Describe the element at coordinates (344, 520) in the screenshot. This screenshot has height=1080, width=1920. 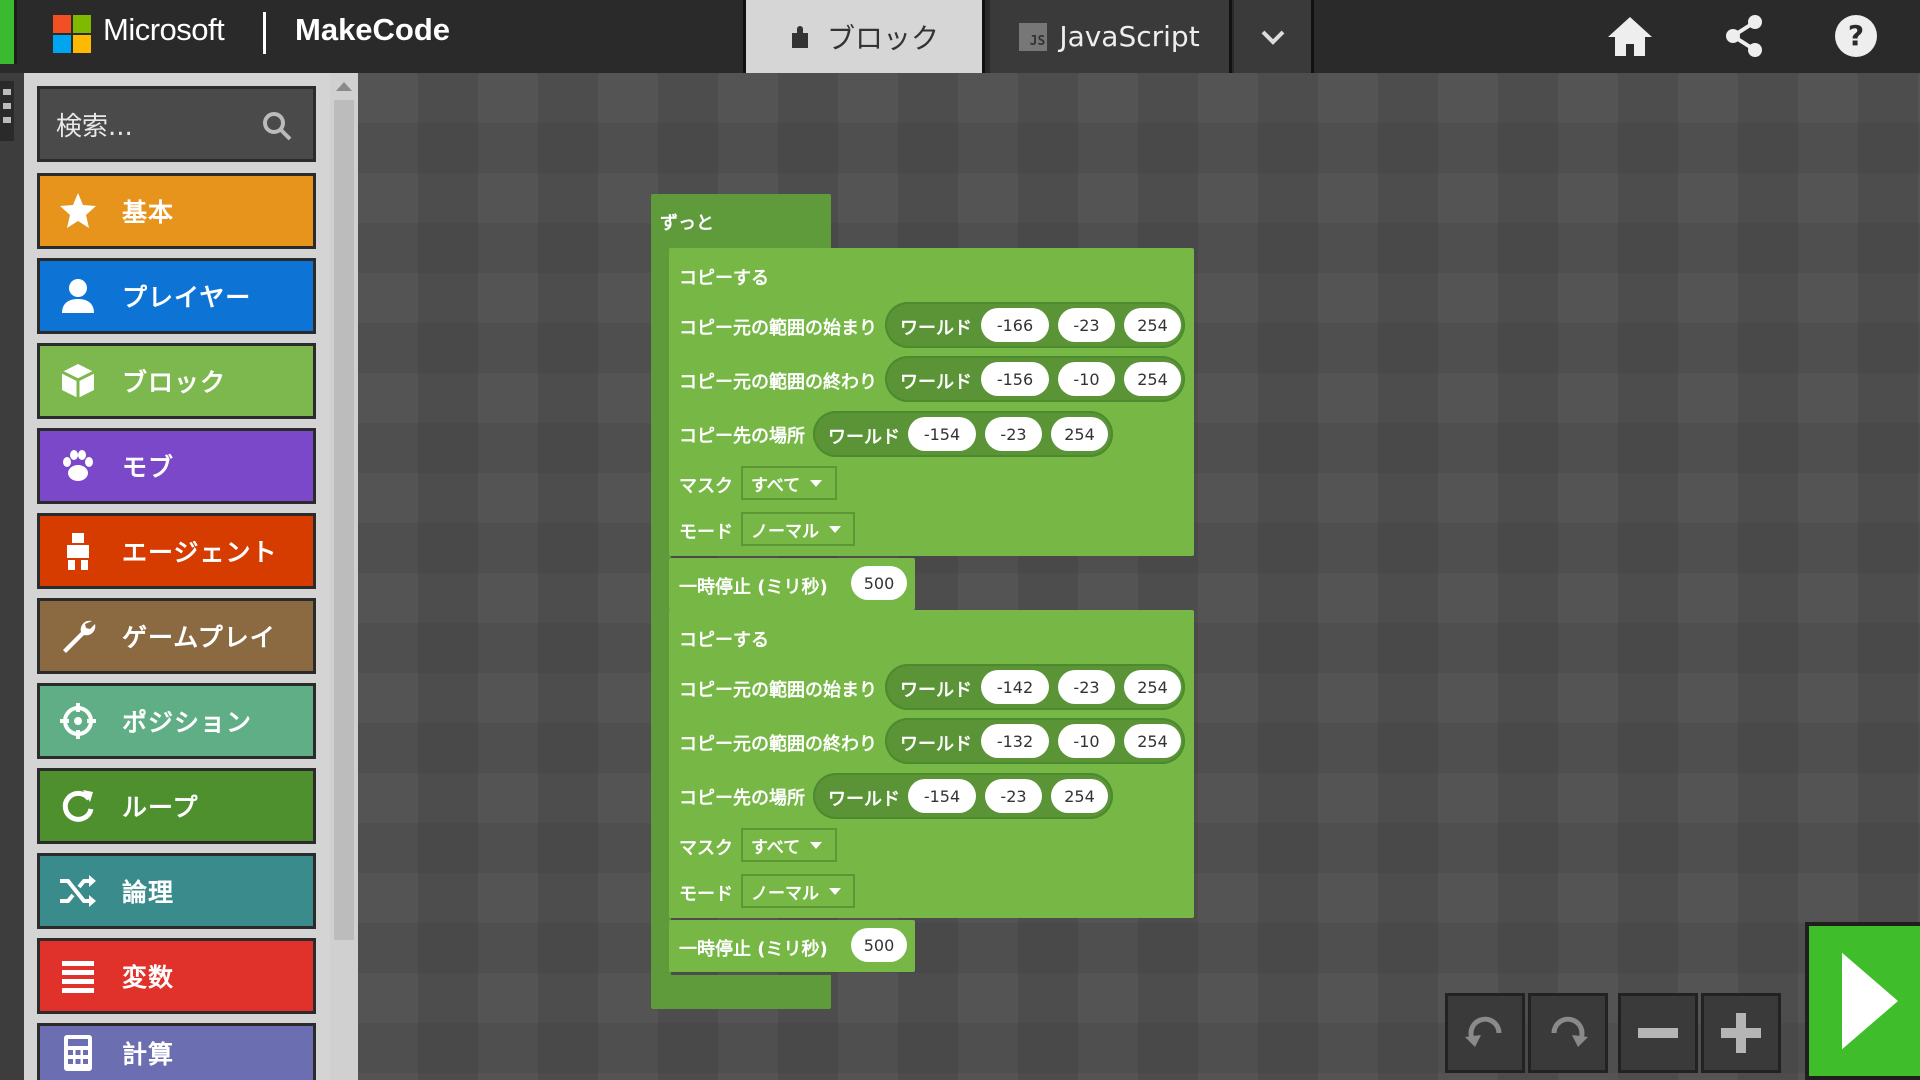
I see `toolbox-scrollbar-thumb` at that location.